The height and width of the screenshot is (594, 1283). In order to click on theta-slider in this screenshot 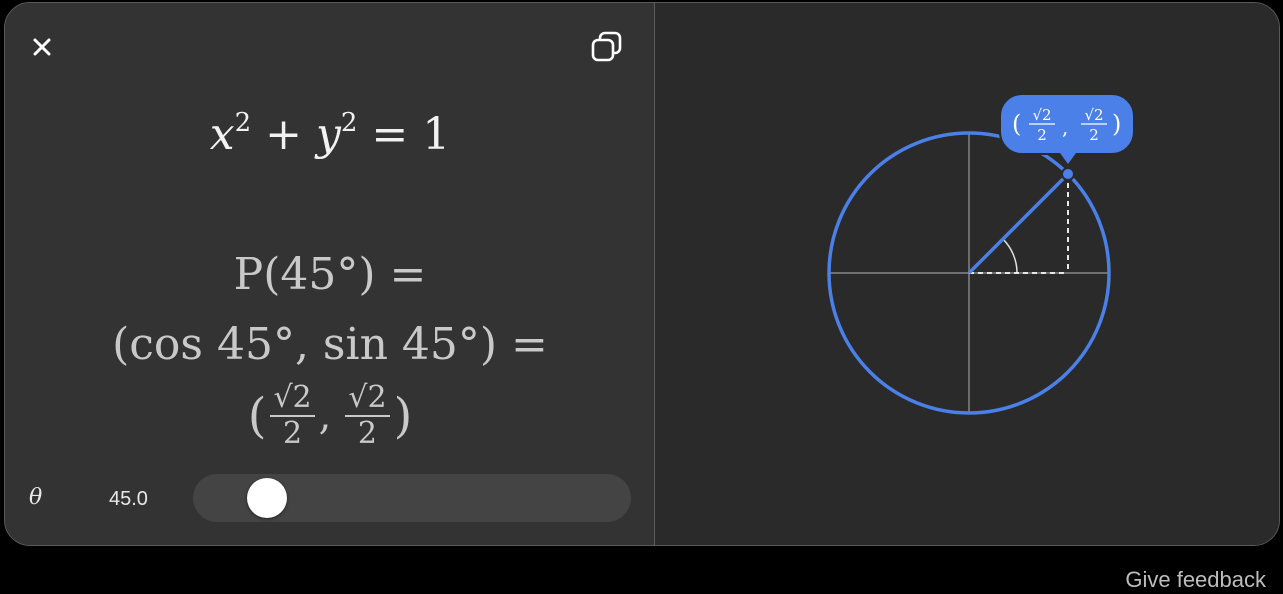, I will do `click(412, 498)`.